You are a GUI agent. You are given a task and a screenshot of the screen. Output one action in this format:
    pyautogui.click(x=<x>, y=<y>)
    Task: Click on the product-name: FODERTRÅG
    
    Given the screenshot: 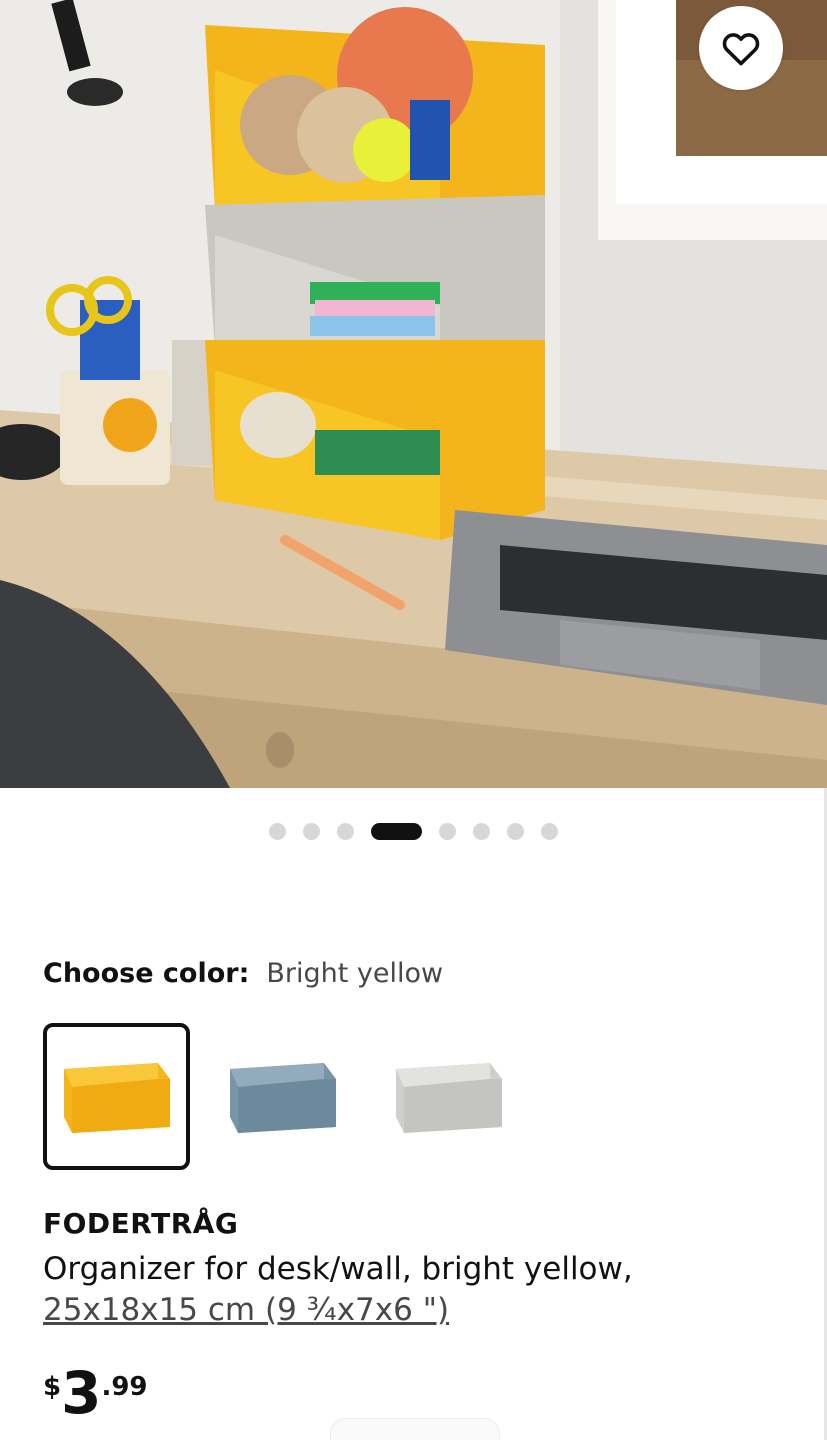 What is the action you would take?
    pyautogui.click(x=141, y=1223)
    